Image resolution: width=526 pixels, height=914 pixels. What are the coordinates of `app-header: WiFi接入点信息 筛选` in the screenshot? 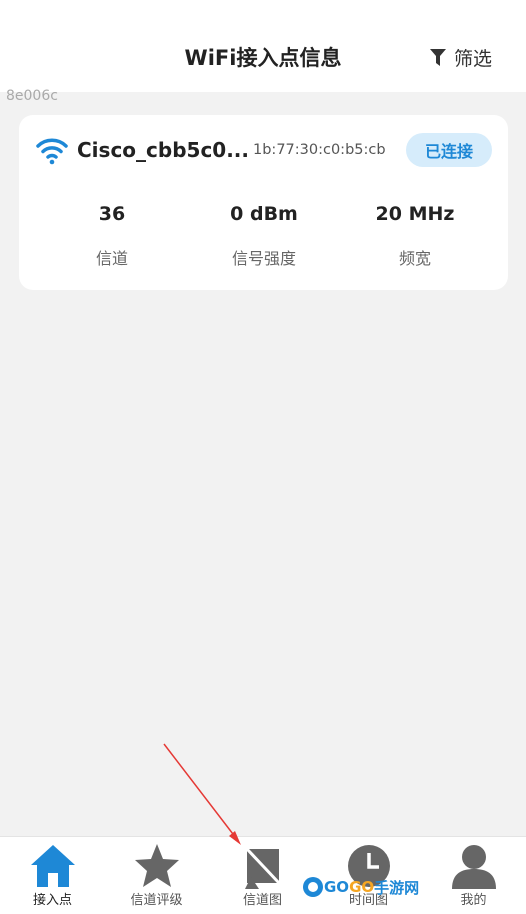 It's located at (263, 46).